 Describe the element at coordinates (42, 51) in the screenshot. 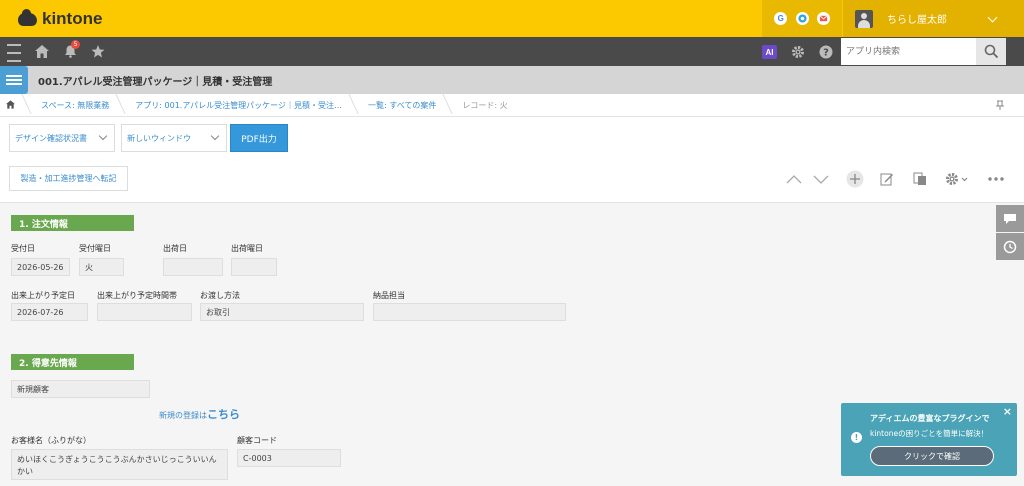

I see `home-icon` at that location.